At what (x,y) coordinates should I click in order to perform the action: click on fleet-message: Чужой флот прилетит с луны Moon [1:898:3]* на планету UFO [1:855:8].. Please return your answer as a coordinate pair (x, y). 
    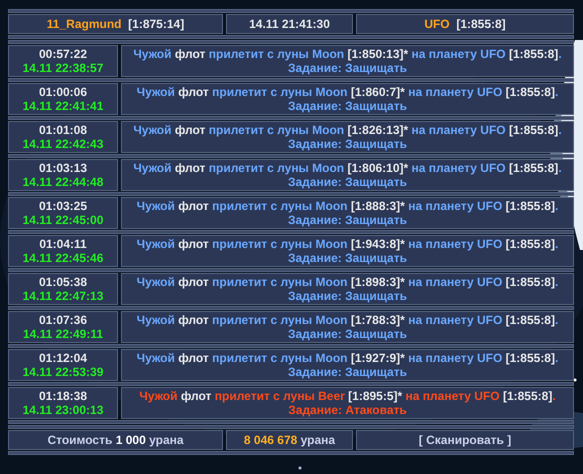
    Looking at the image, I should click on (347, 282).